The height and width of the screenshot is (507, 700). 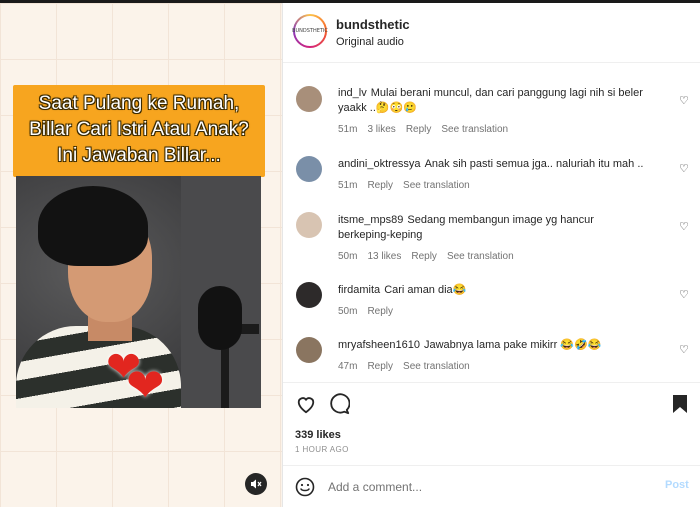 I want to click on bookmark-icon, so click(x=680, y=404).